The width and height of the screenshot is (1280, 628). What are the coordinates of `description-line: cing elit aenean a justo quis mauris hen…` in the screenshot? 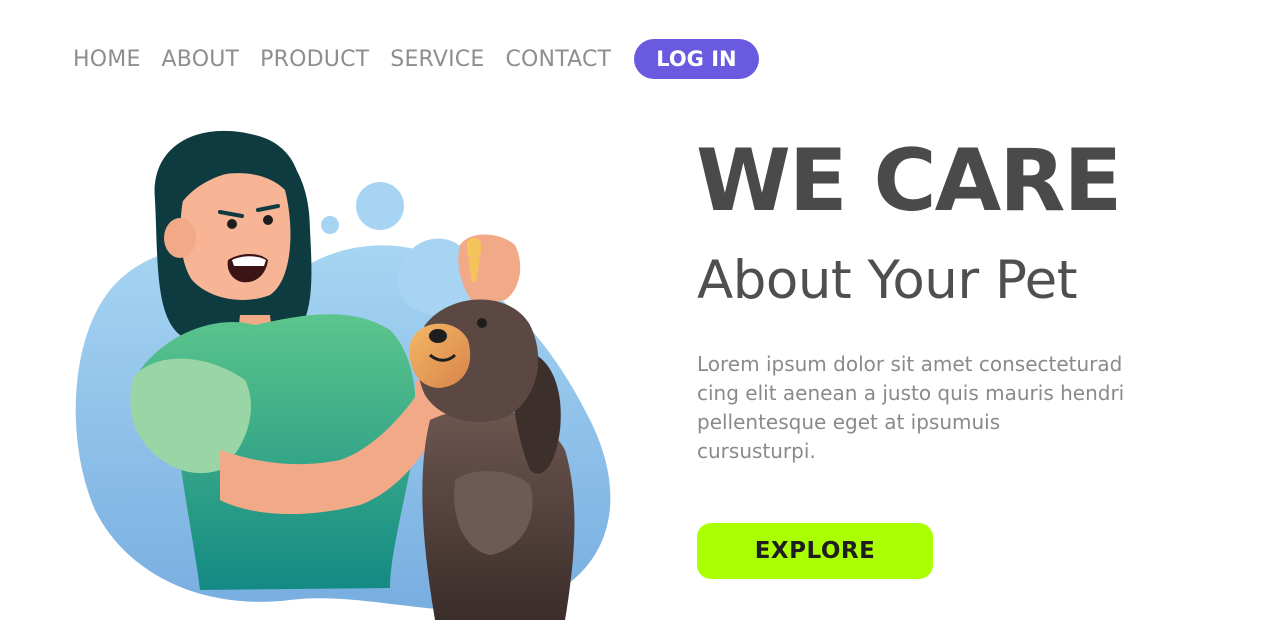 It's located at (911, 393).